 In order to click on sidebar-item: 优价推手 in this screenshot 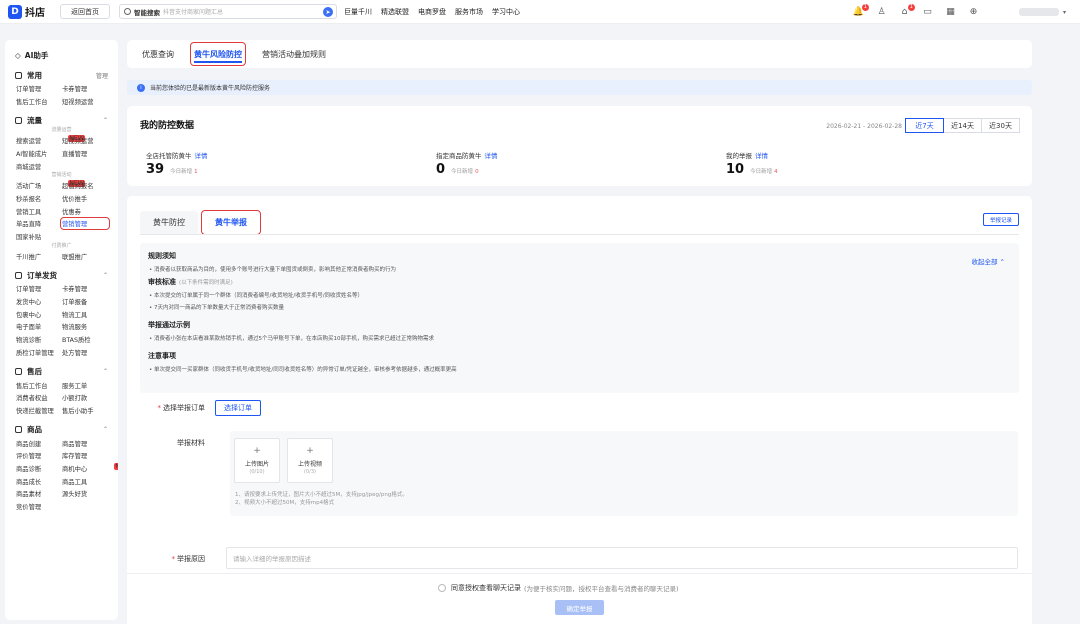, I will do `click(85, 198)`.